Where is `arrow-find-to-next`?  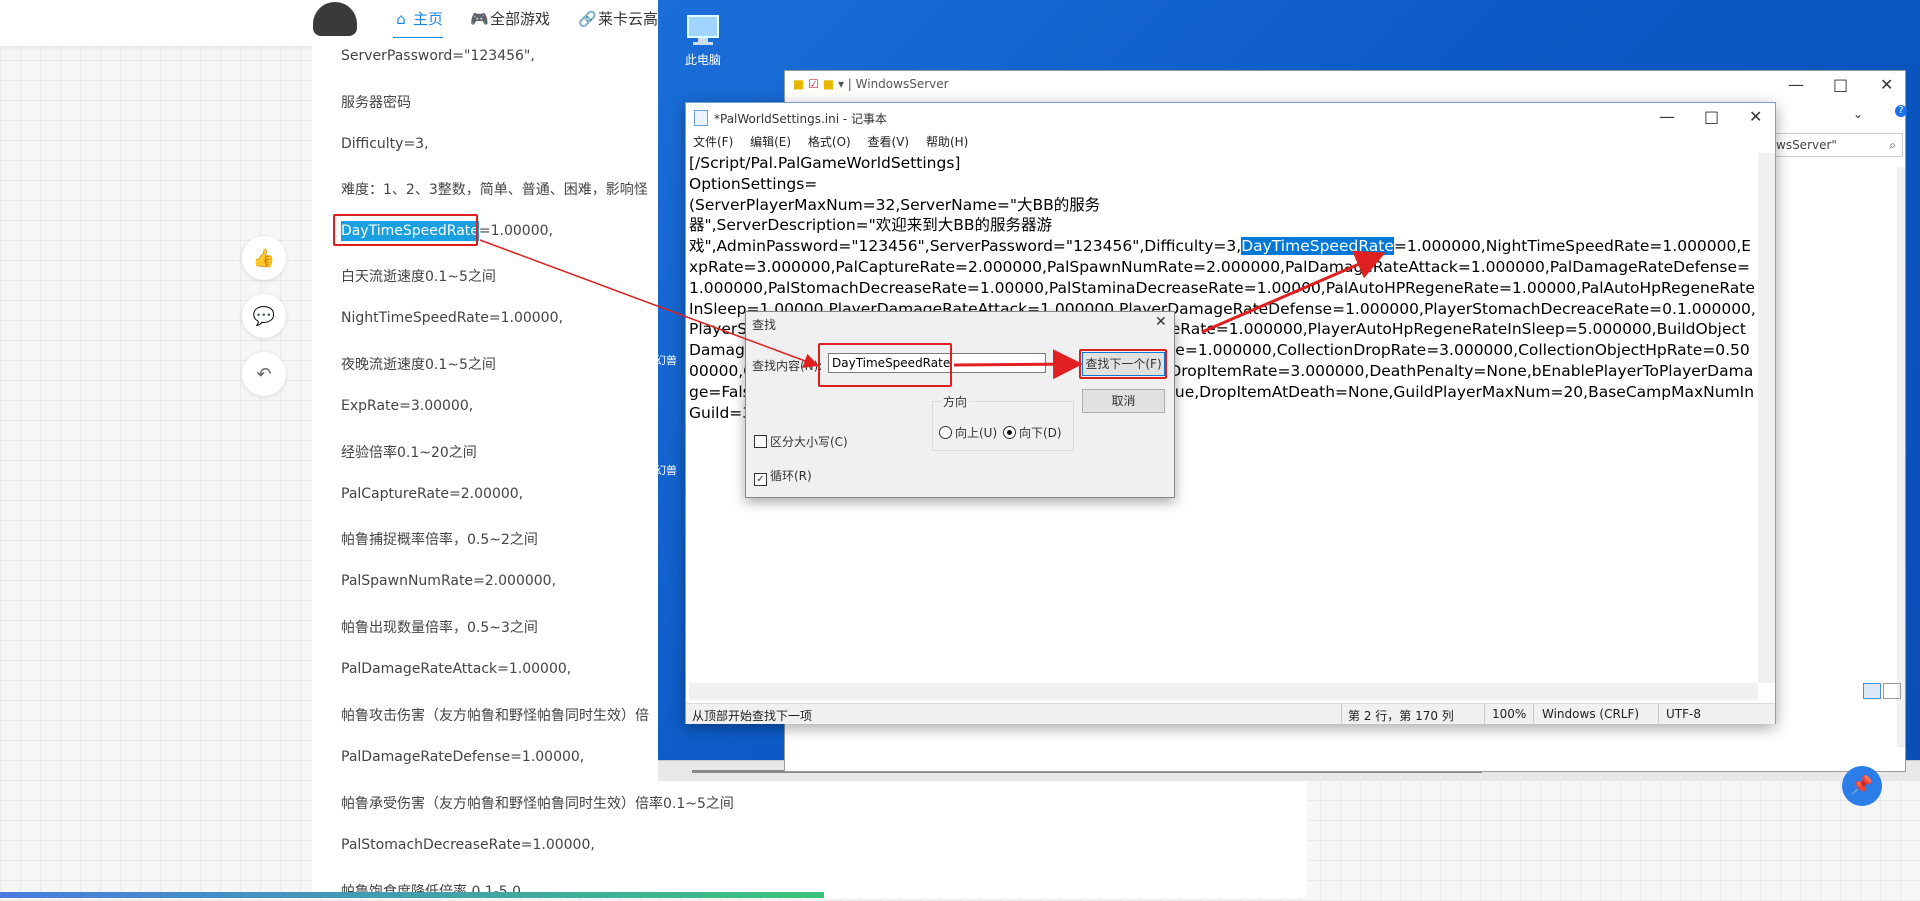 arrow-find-to-next is located at coordinates (1018, 364).